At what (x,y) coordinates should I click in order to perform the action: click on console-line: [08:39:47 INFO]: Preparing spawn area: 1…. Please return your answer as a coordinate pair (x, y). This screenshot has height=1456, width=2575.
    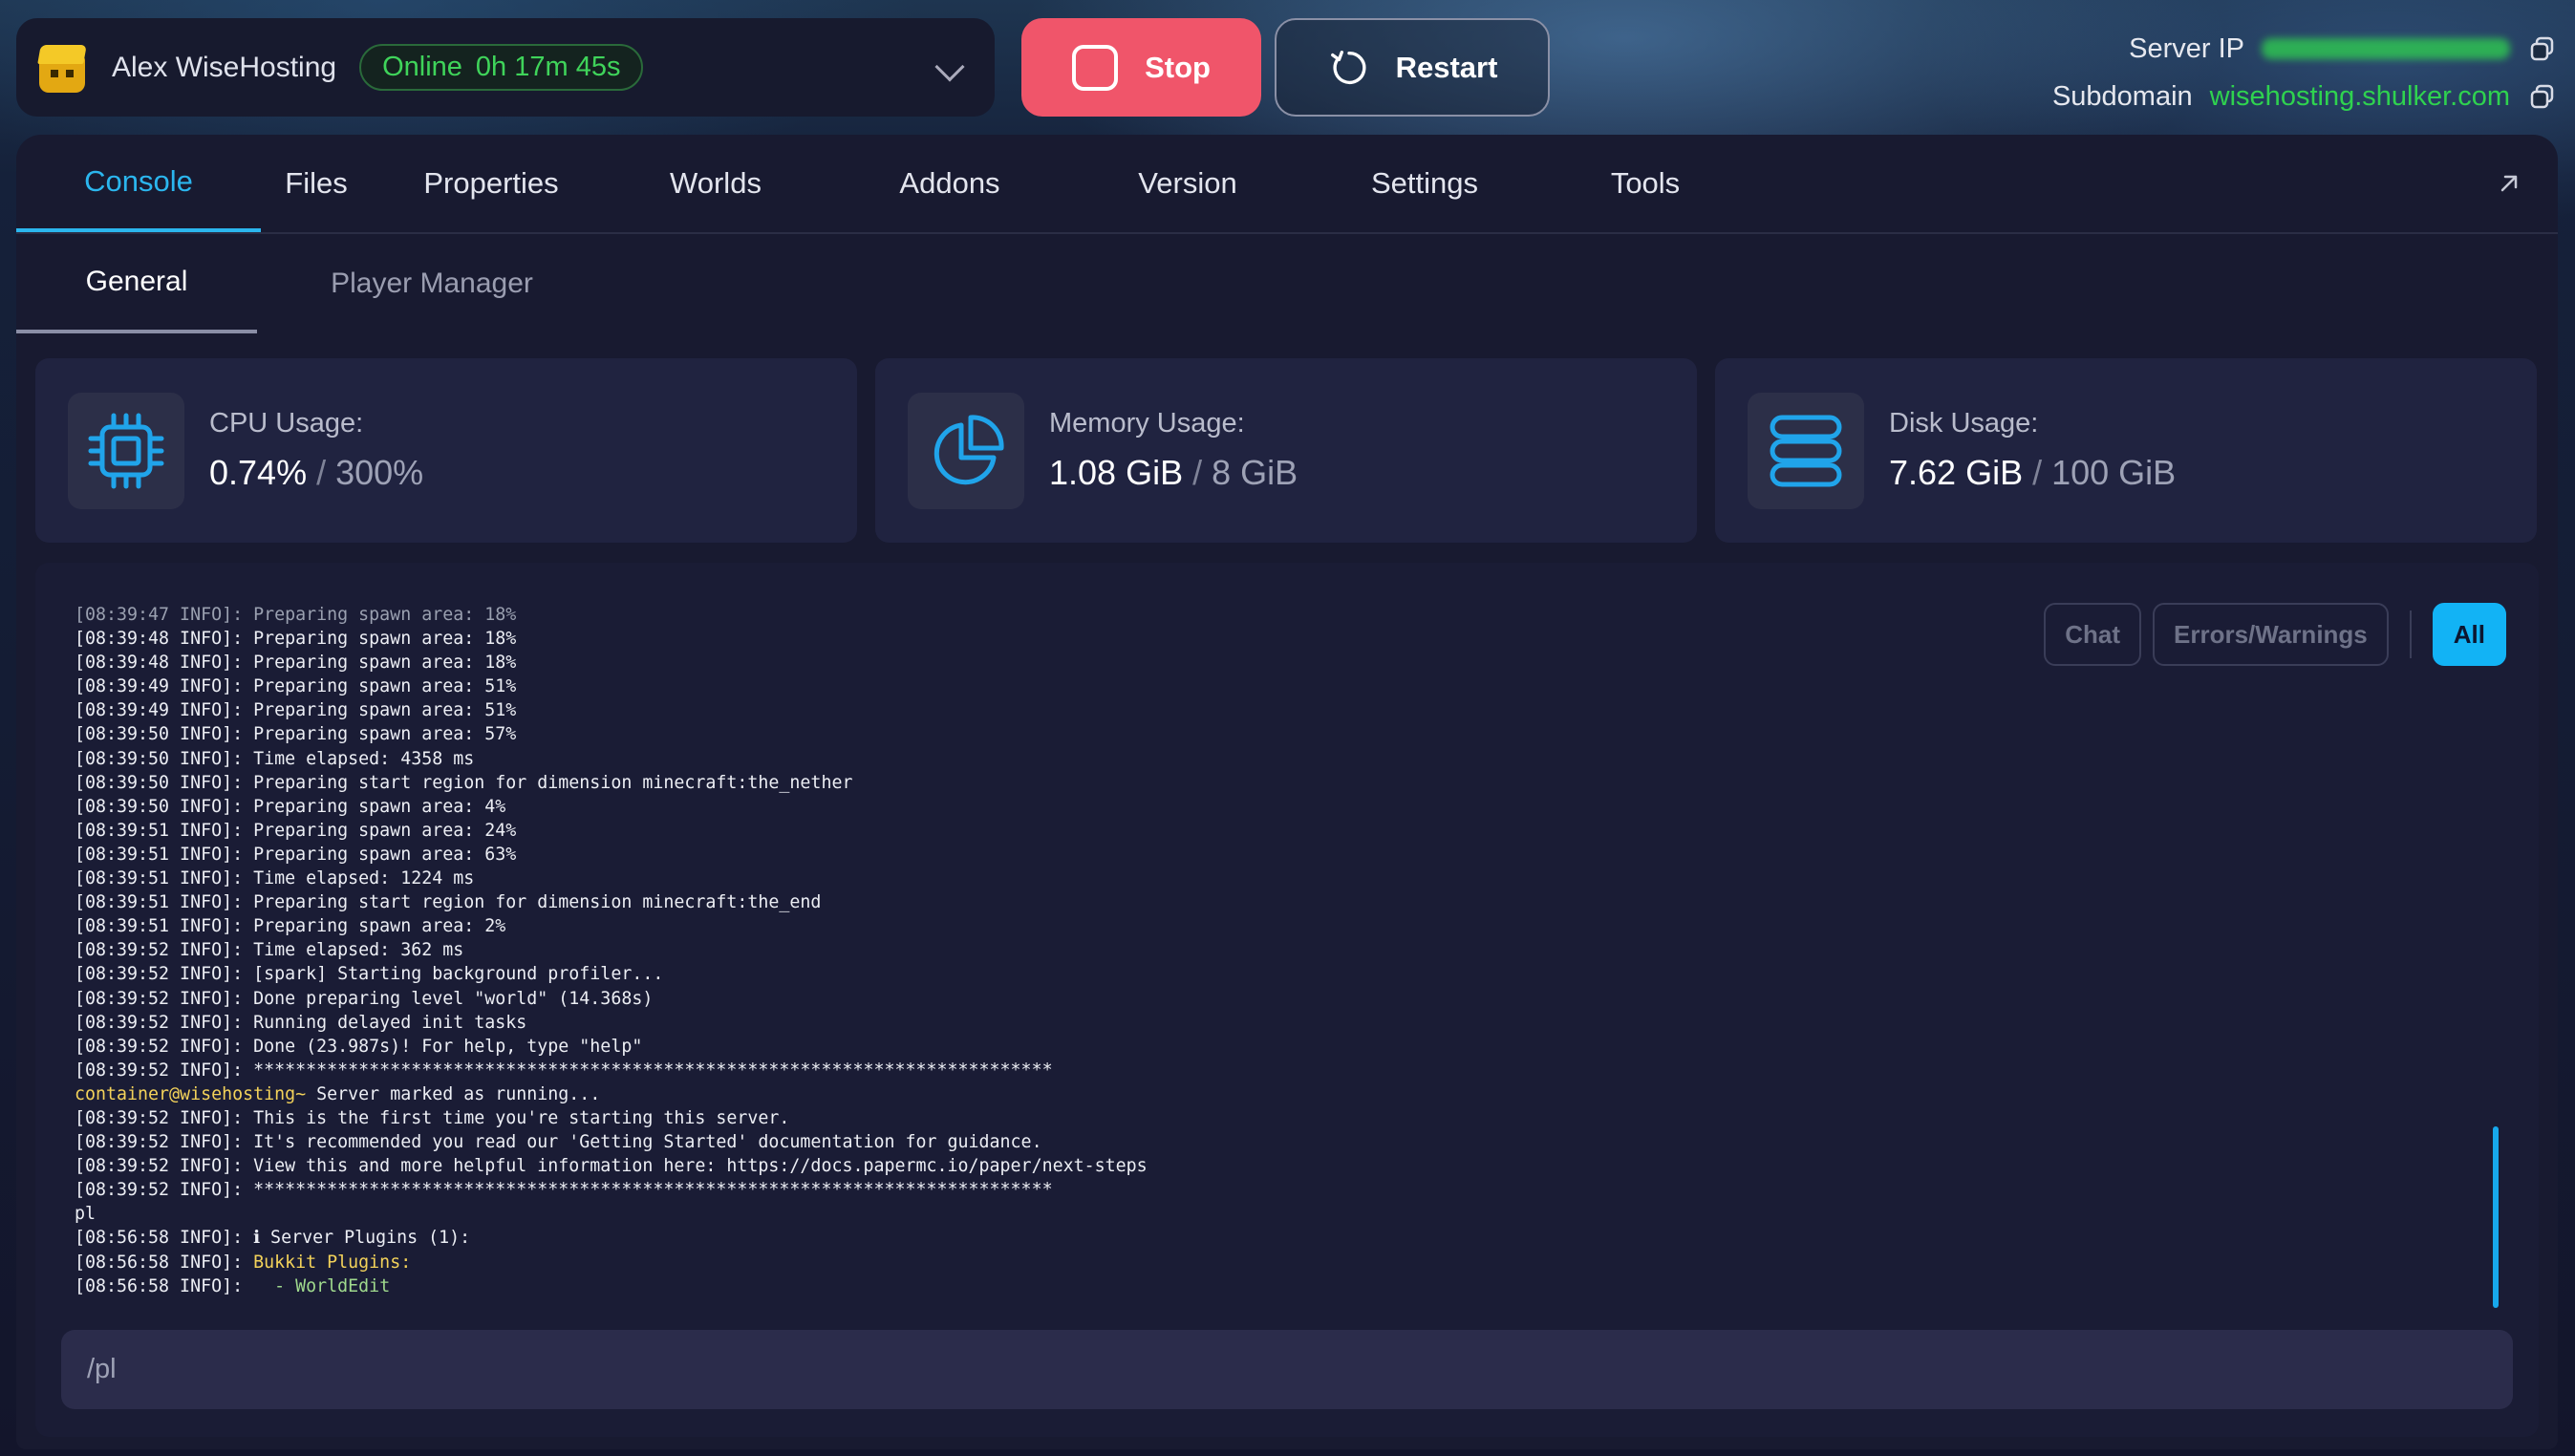
    Looking at the image, I should click on (296, 615).